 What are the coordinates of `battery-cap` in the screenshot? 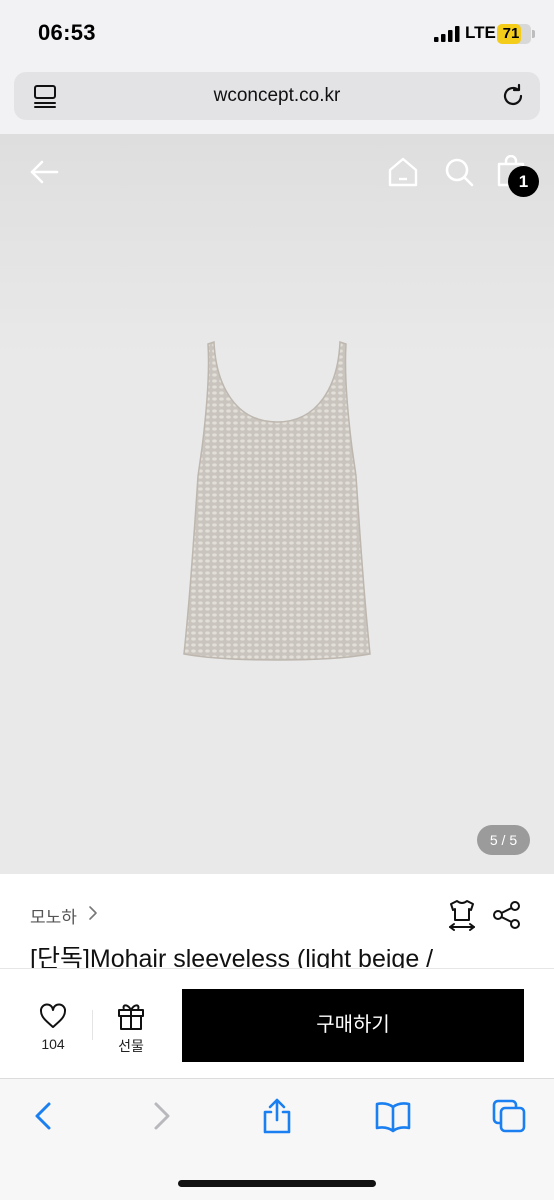 It's located at (533, 34).